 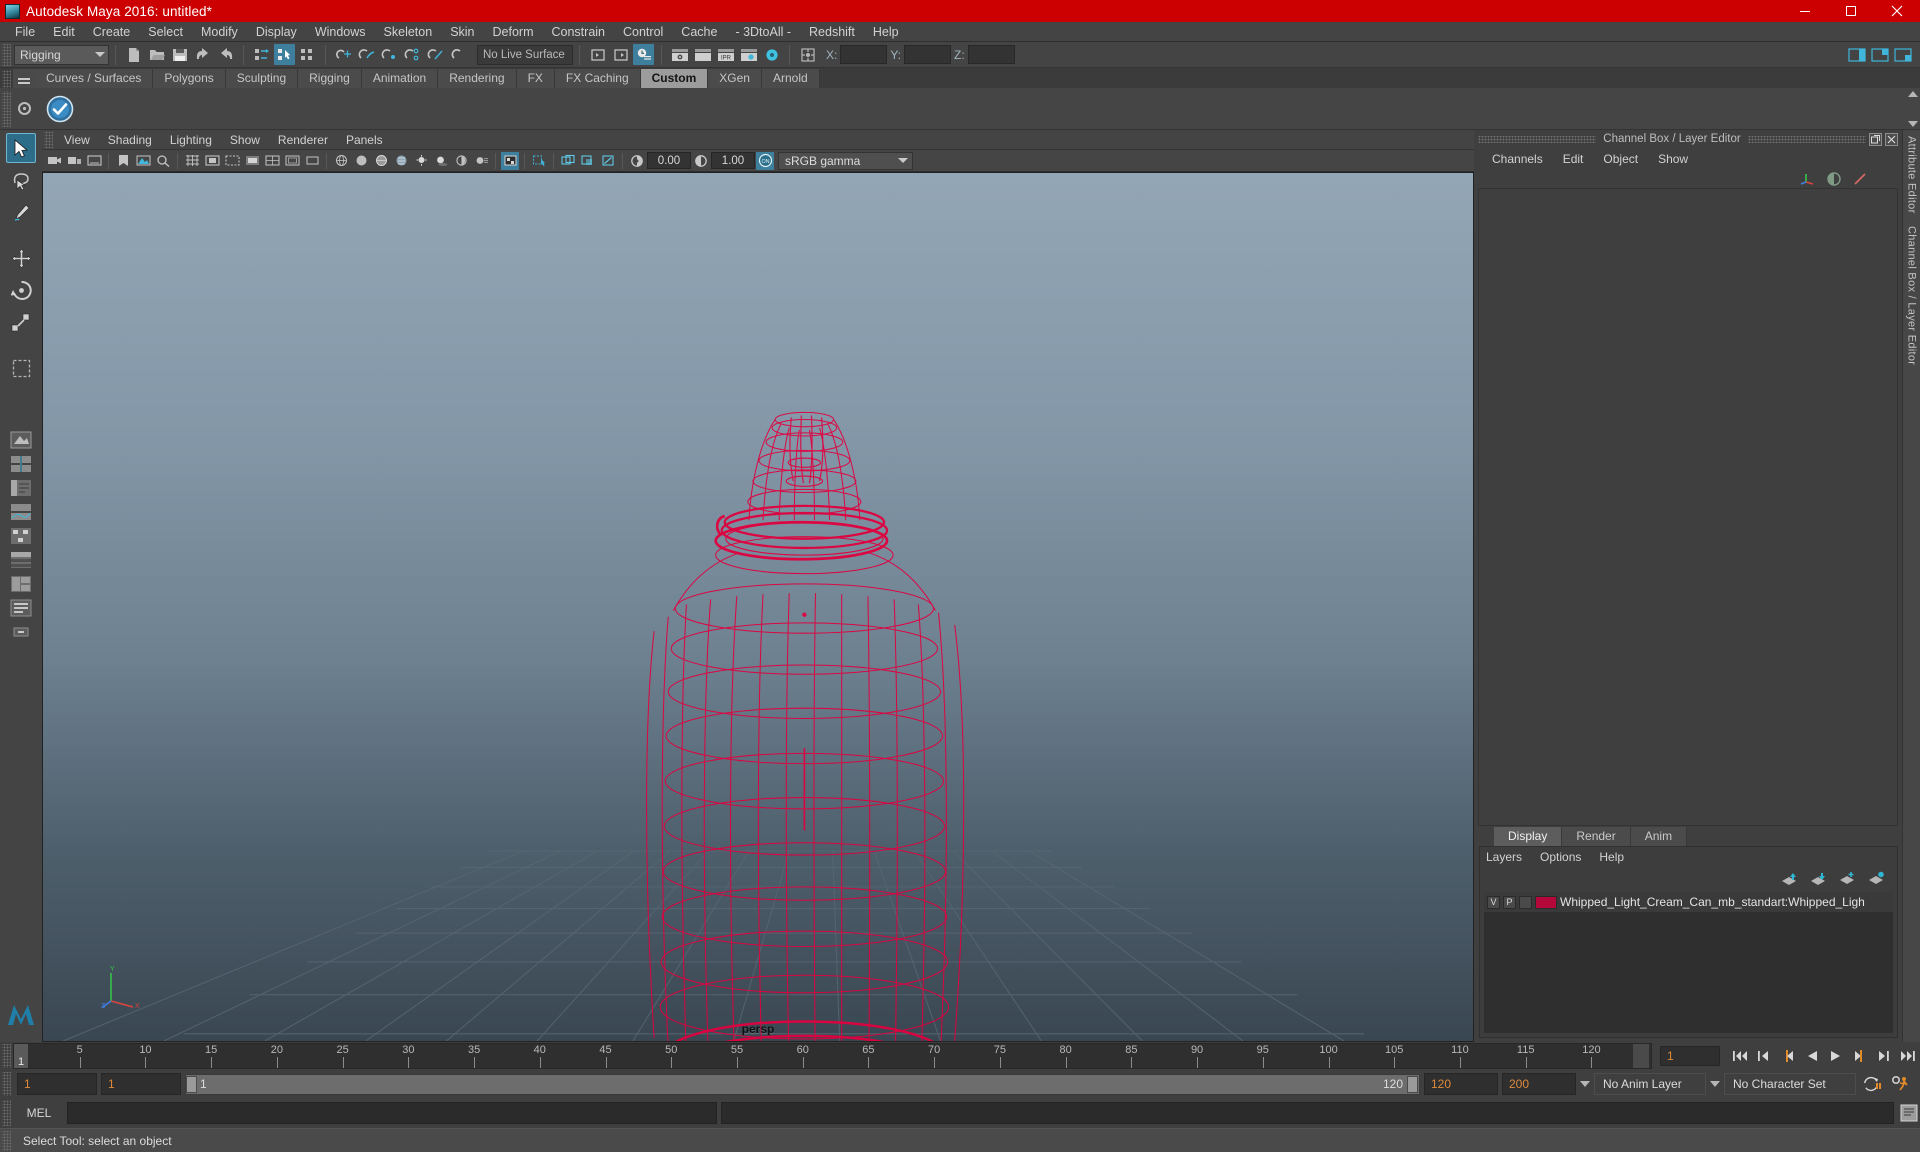 I want to click on shelf-tab-fx-caching: FX Caching, so click(x=597, y=78).